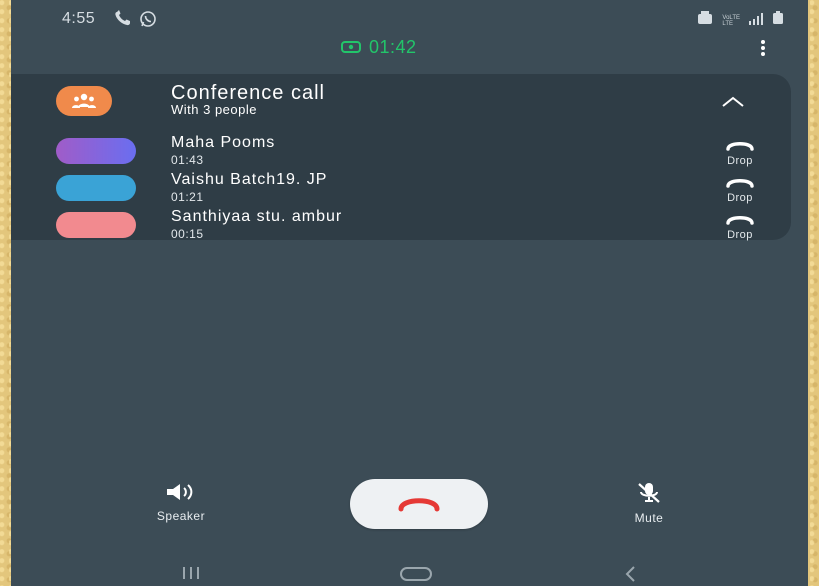 The width and height of the screenshot is (819, 586). I want to click on lte-line2: LTE, so click(727, 23).